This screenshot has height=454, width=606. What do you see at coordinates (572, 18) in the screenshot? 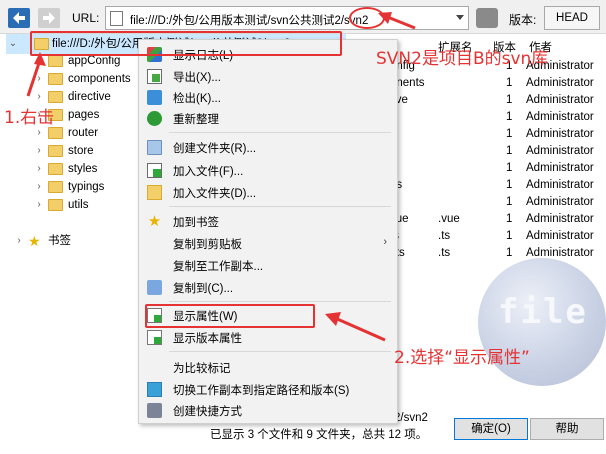
I see `version-button: HEAD` at bounding box center [572, 18].